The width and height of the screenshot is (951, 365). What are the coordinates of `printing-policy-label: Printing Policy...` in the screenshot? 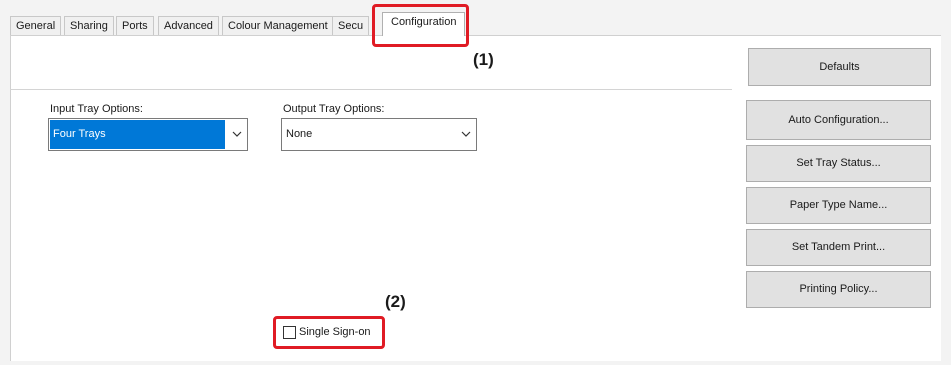 It's located at (838, 289).